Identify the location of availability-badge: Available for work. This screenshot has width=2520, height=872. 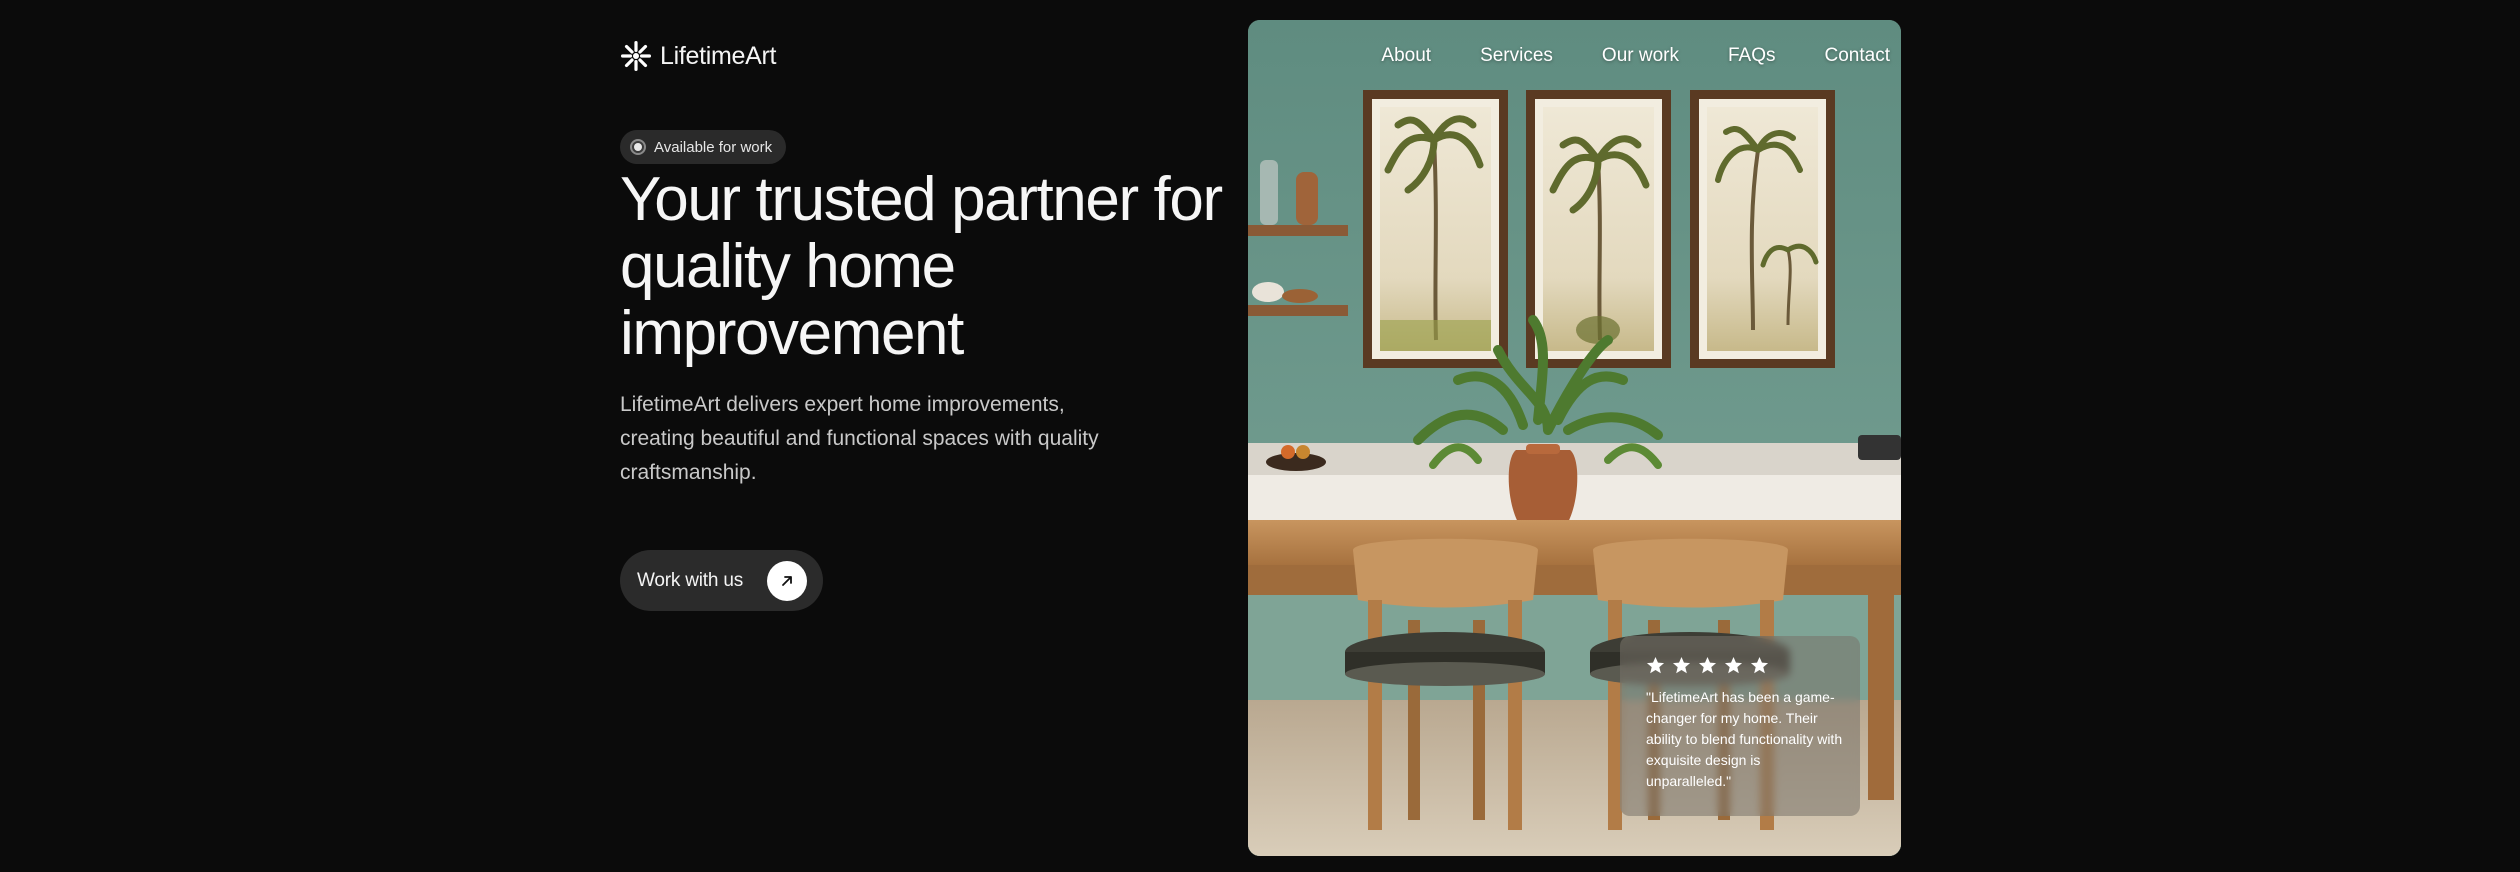
(703, 147).